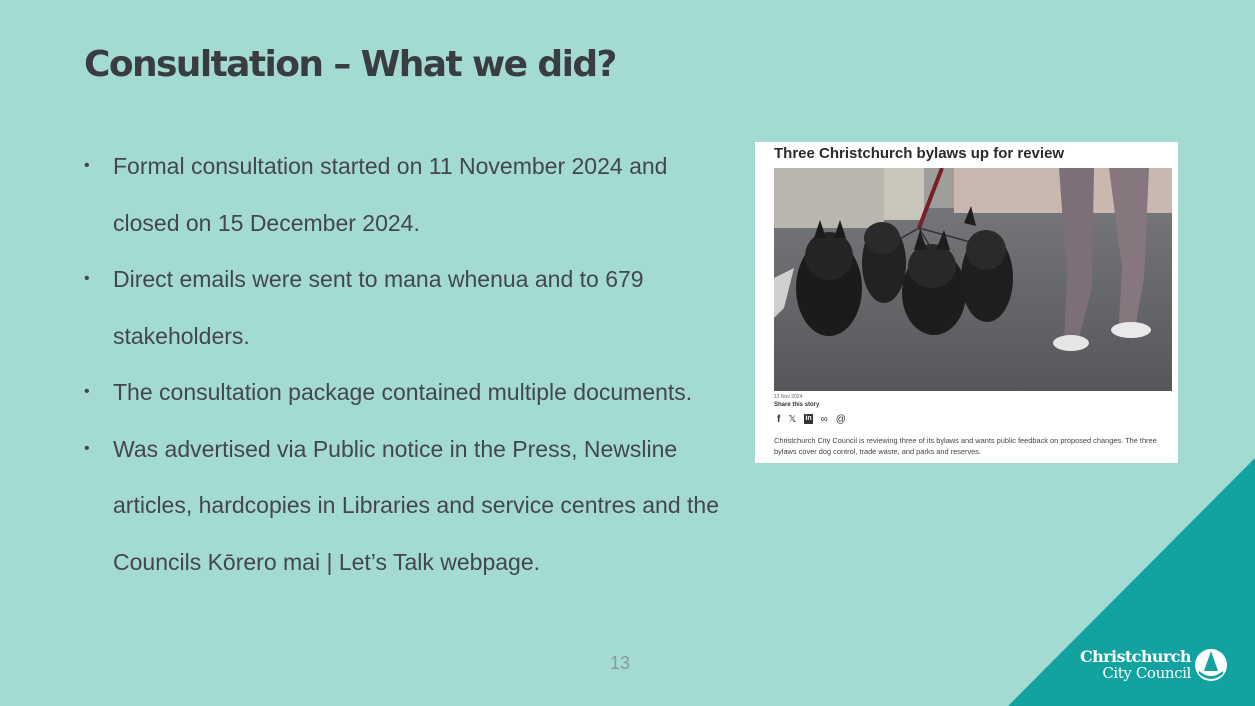  I want to click on share-label: Share this story, so click(797, 405).